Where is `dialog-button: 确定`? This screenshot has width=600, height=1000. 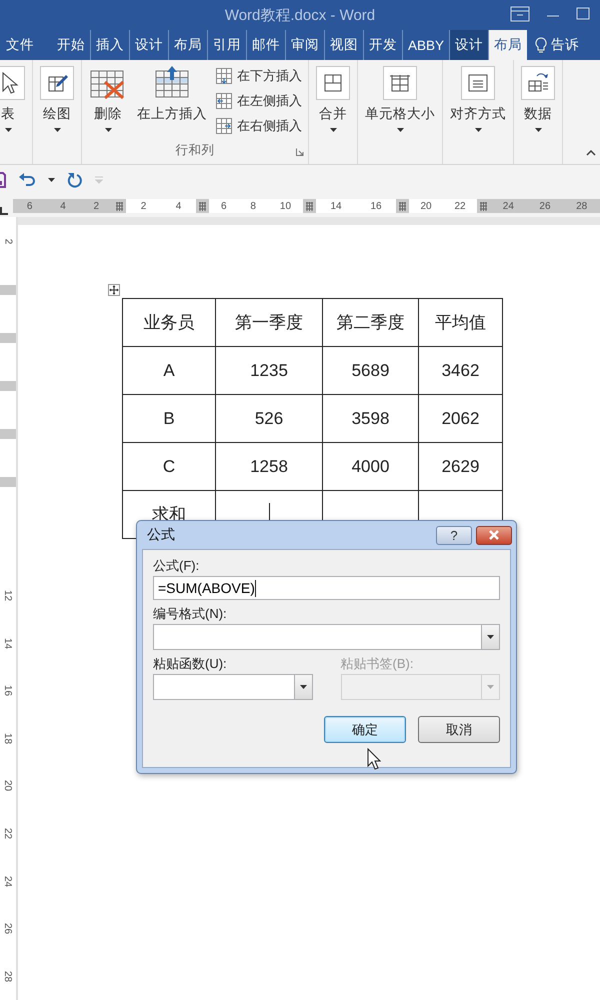
dialog-button: 确定 is located at coordinates (365, 729).